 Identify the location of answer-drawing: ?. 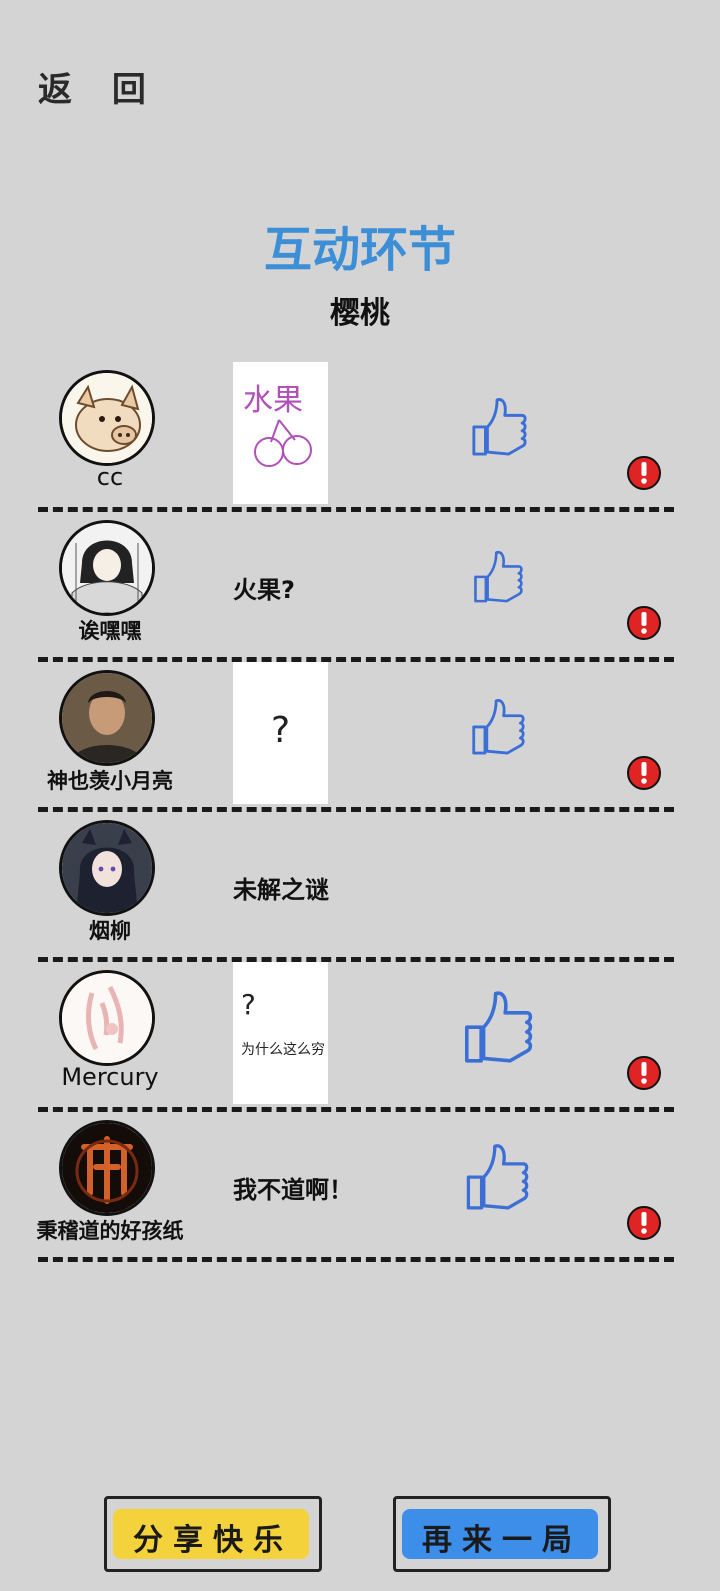
(280, 733).